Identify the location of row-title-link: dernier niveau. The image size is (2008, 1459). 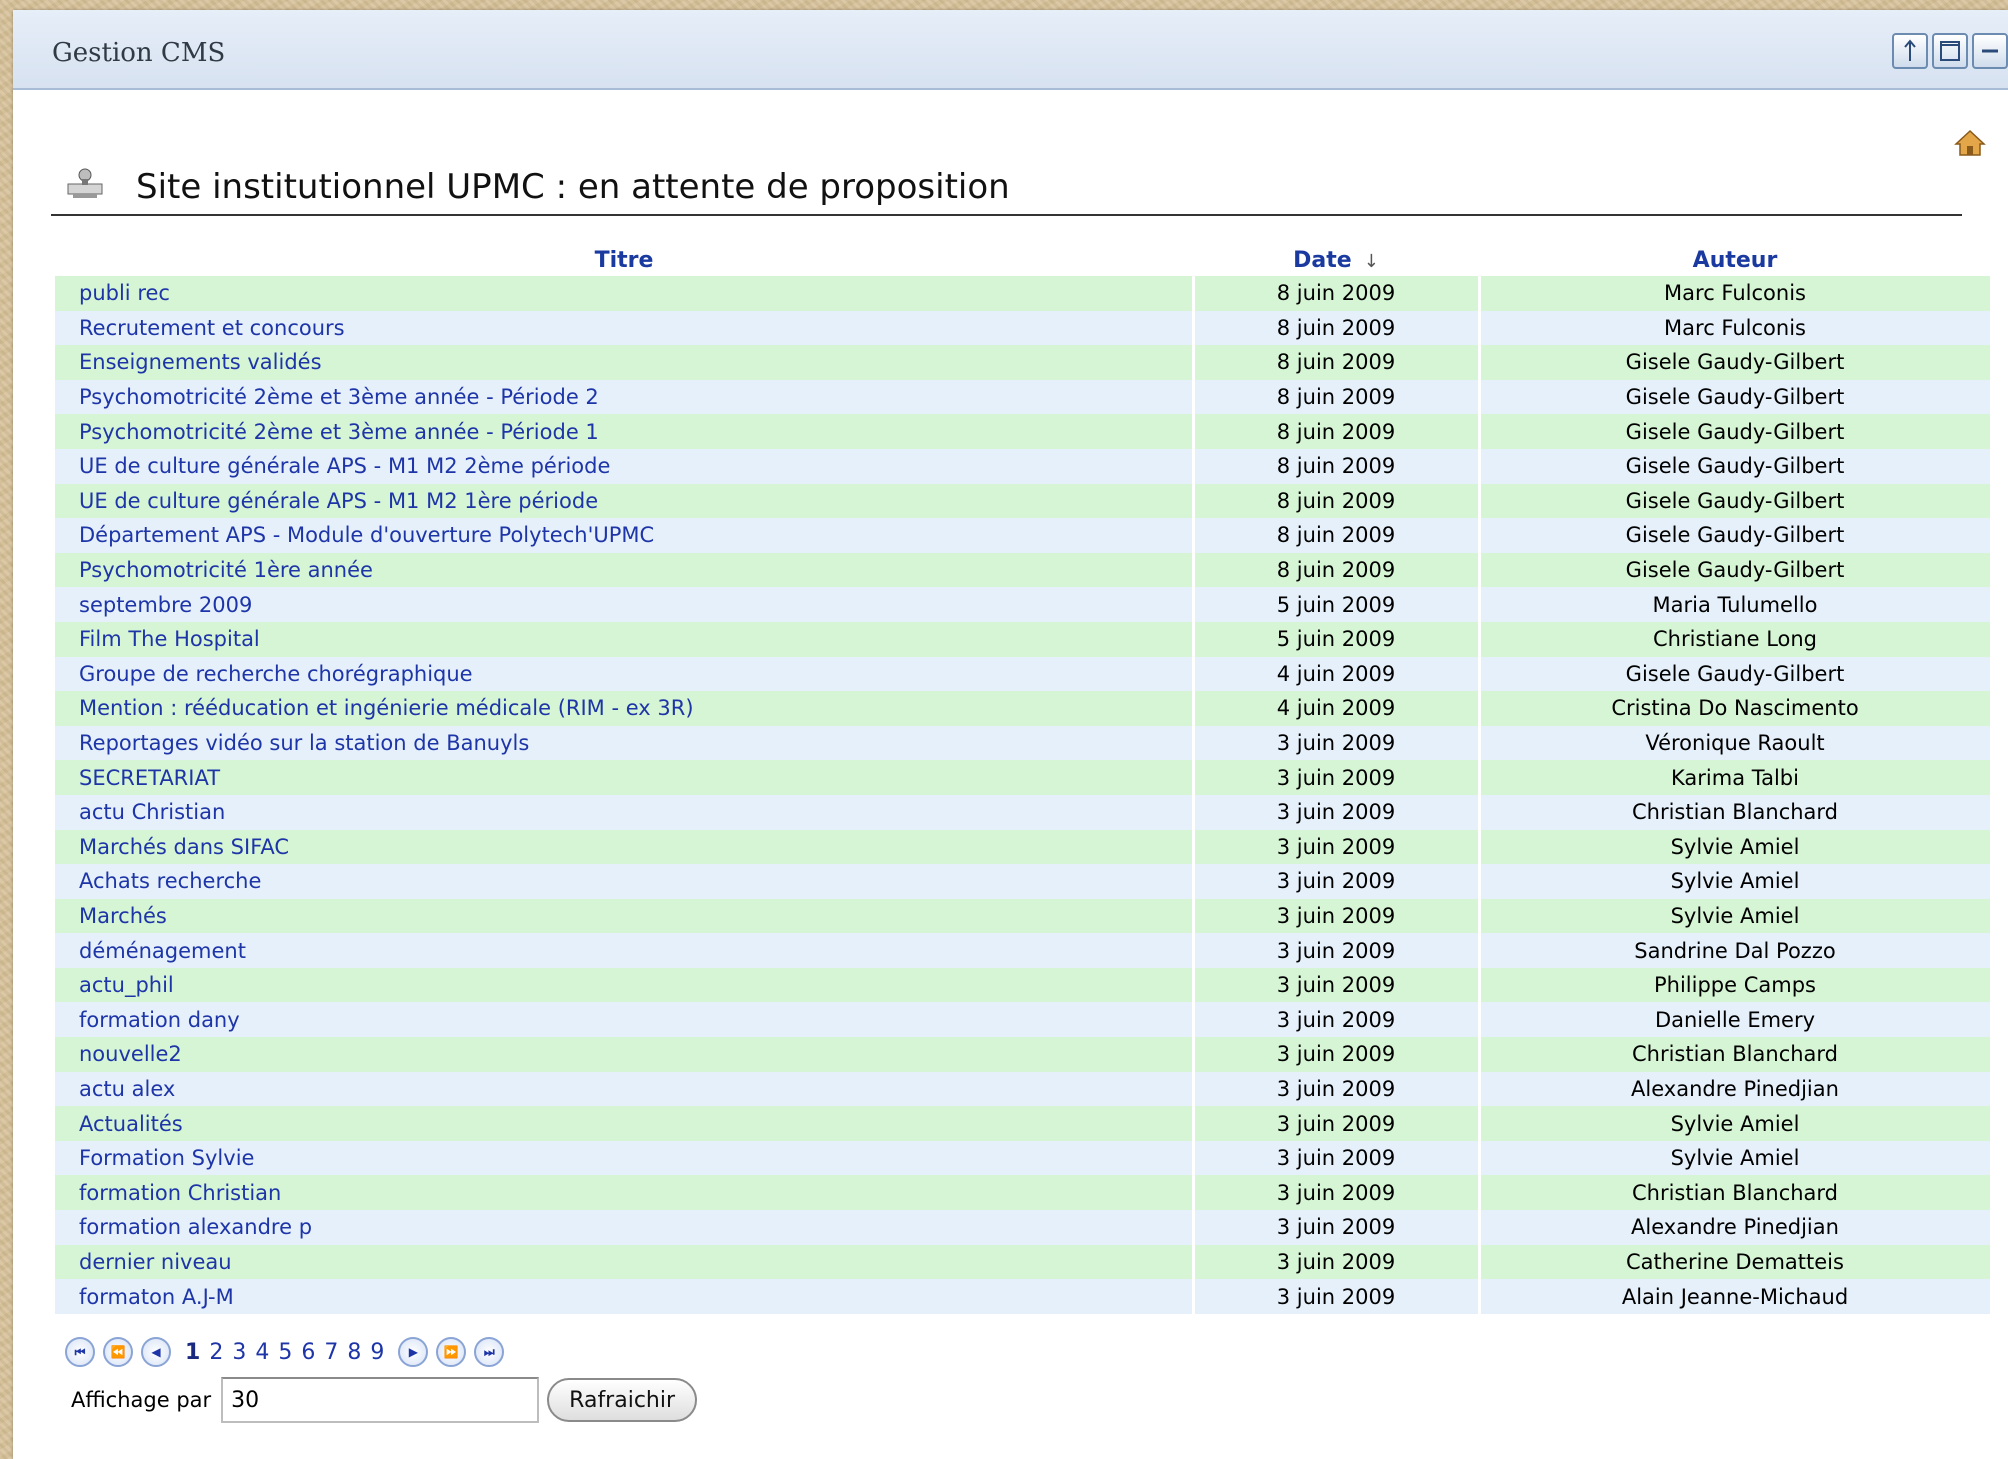
(625, 1262).